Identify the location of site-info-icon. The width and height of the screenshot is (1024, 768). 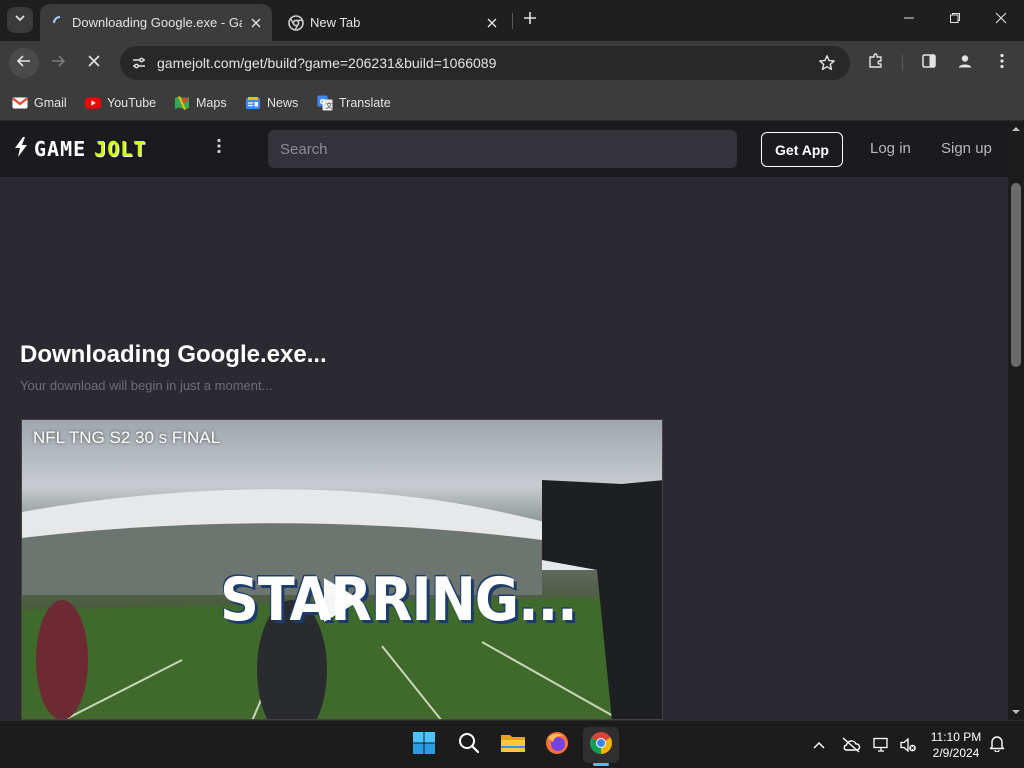
(139, 63).